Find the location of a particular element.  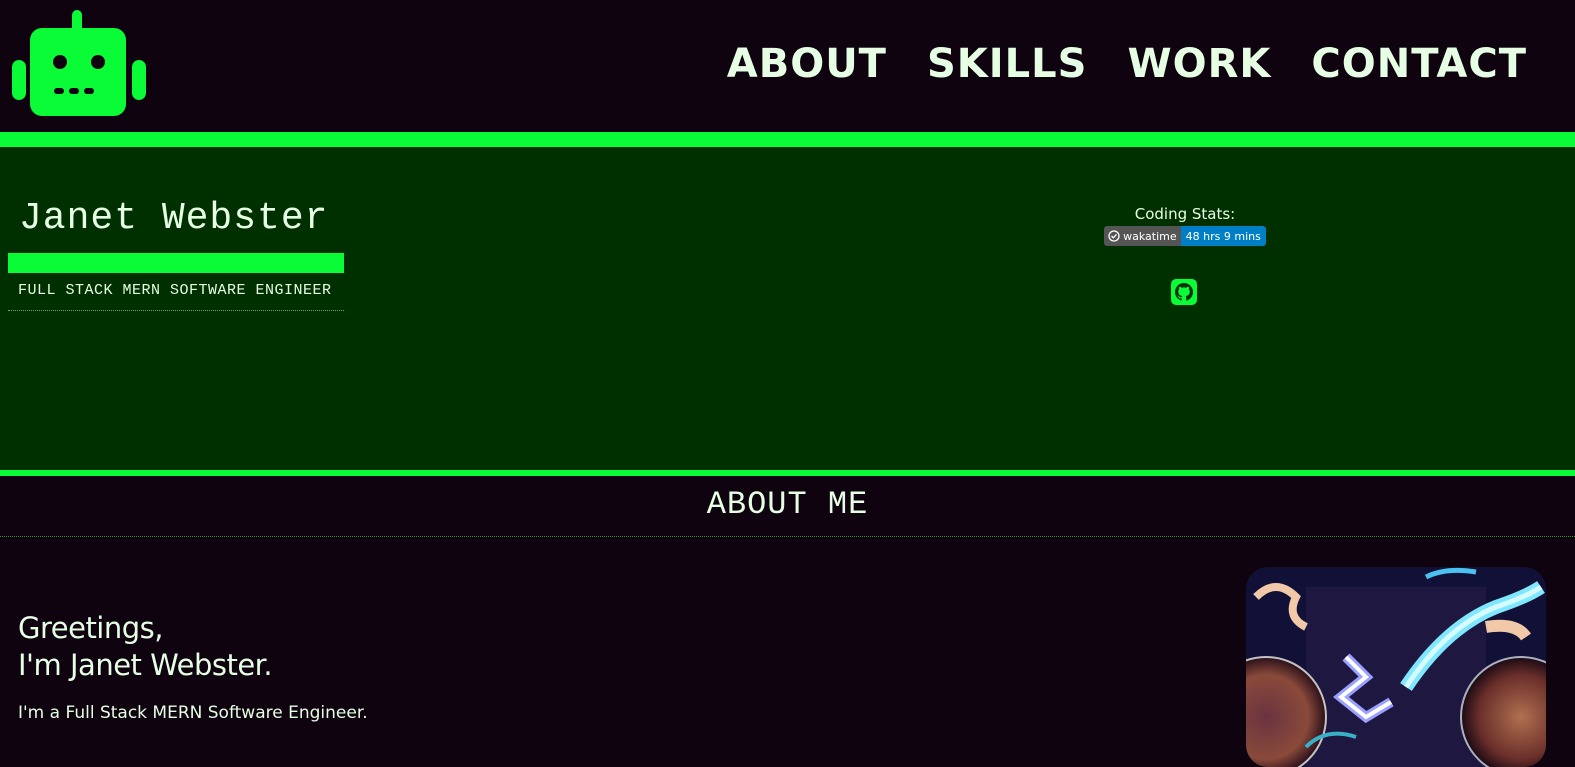

github-icon is located at coordinates (1184, 292).